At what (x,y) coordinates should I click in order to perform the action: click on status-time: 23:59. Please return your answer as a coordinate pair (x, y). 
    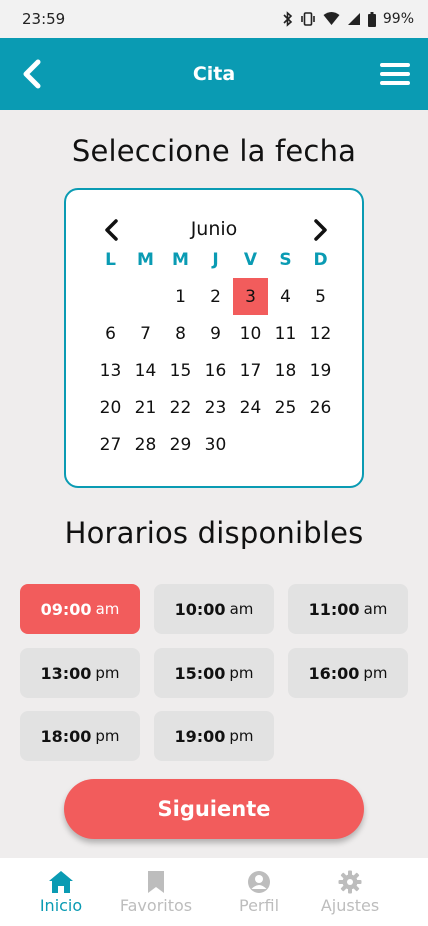
    Looking at the image, I should click on (44, 19).